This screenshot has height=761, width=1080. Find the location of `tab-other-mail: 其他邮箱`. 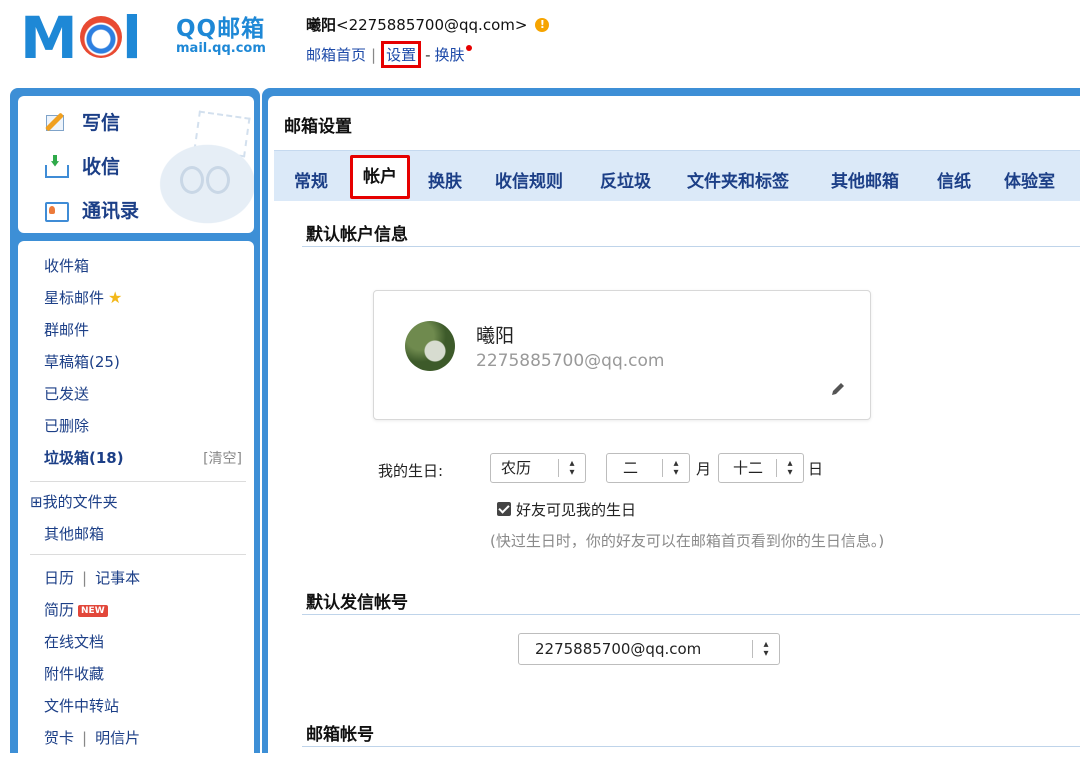

tab-other-mail: 其他邮箱 is located at coordinates (865, 179).